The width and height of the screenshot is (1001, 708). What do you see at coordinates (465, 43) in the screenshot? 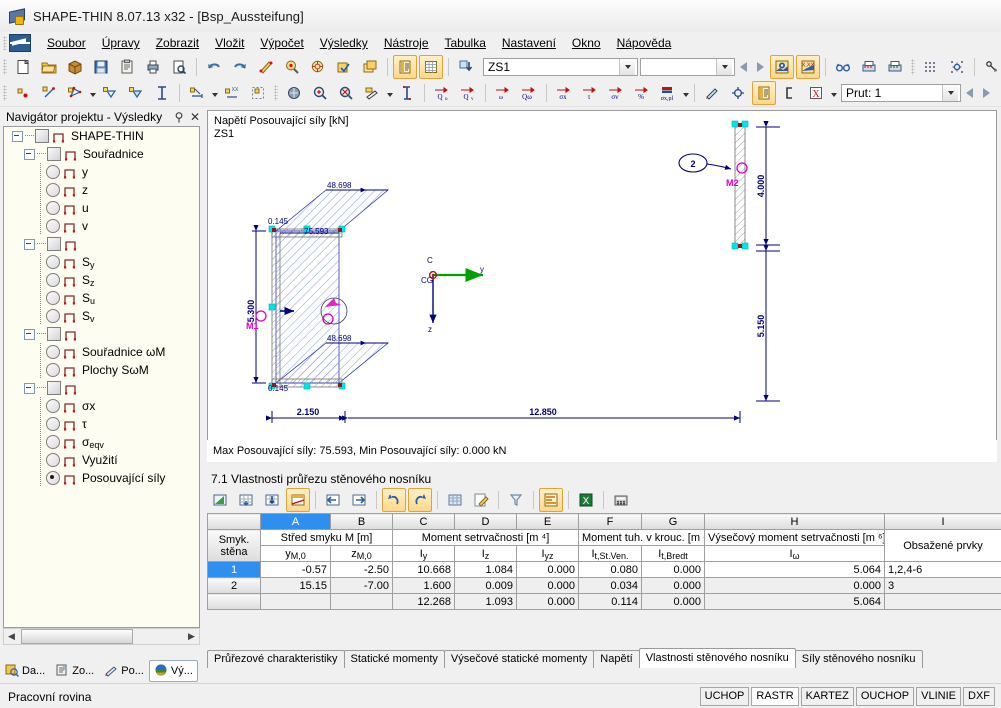
I see `menu-item-tabulka: Tabulka` at bounding box center [465, 43].